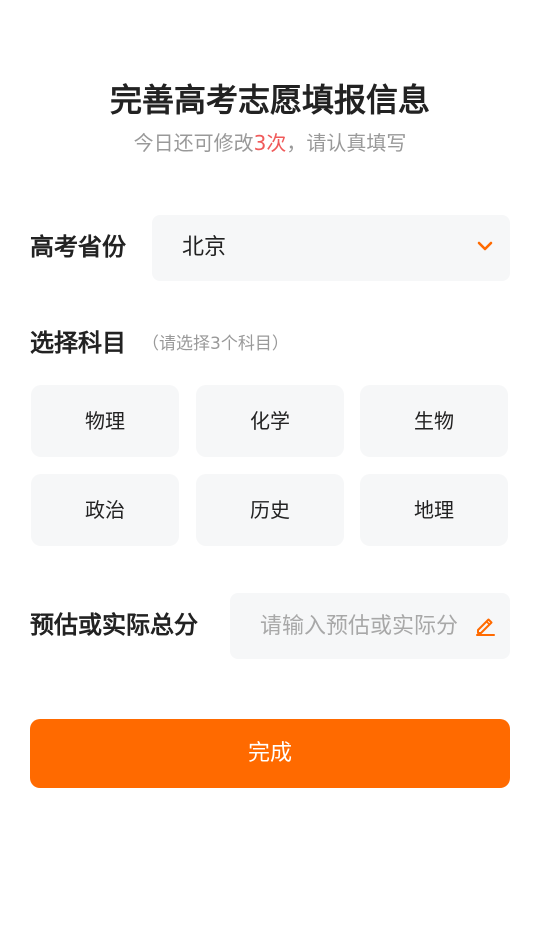 The image size is (540, 929). Describe the element at coordinates (105, 510) in the screenshot. I see `subject-option-politics: 政治` at that location.